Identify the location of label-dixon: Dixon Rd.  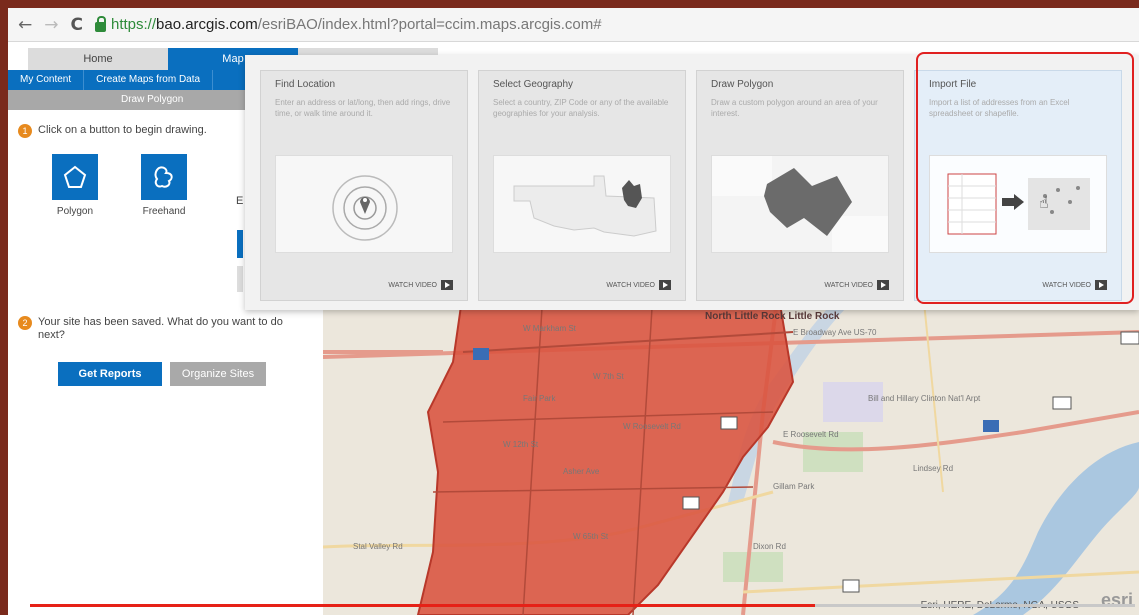
(769, 546).